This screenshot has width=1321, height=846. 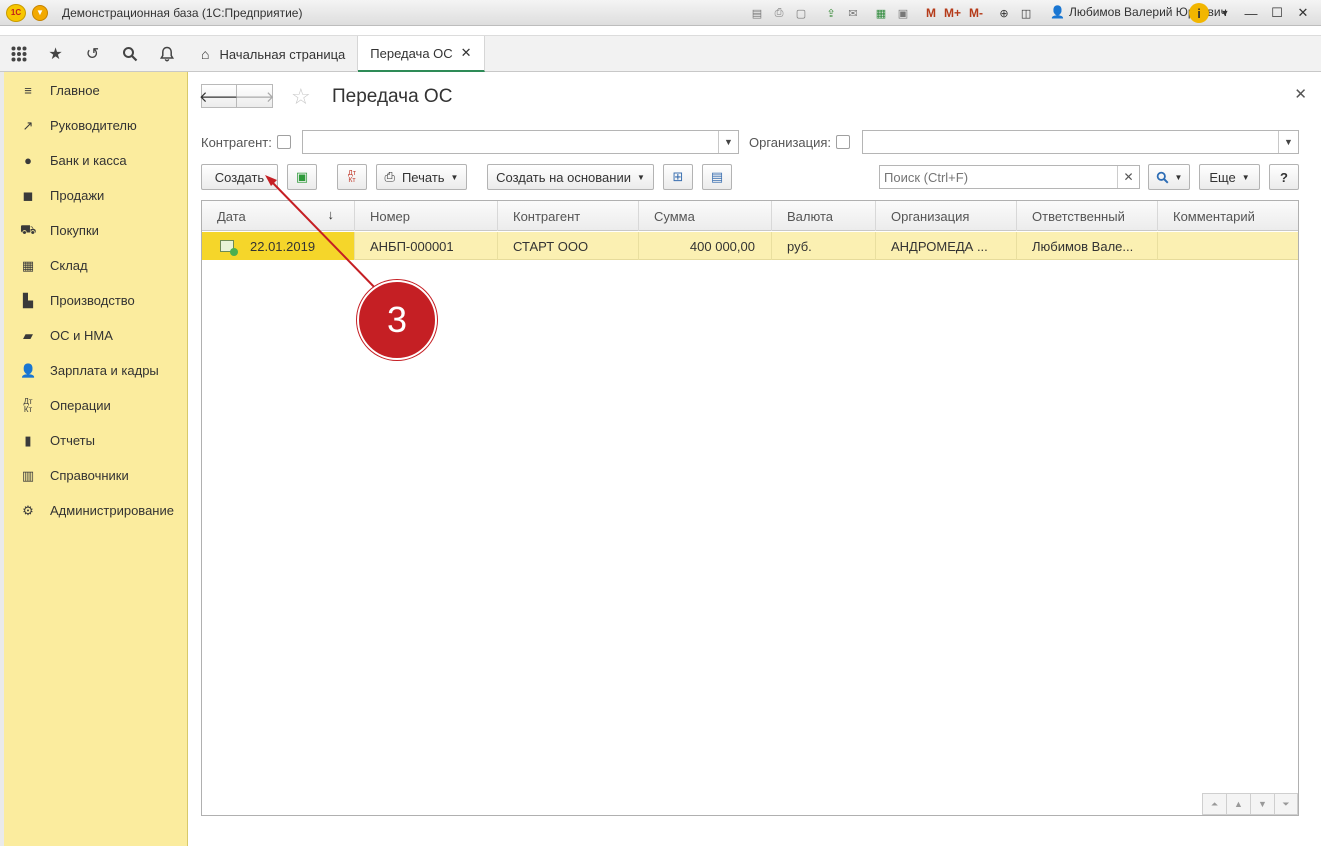 What do you see at coordinates (95, 195) in the screenshot?
I see `sidebar-item-sales: ◼ Продажи` at bounding box center [95, 195].